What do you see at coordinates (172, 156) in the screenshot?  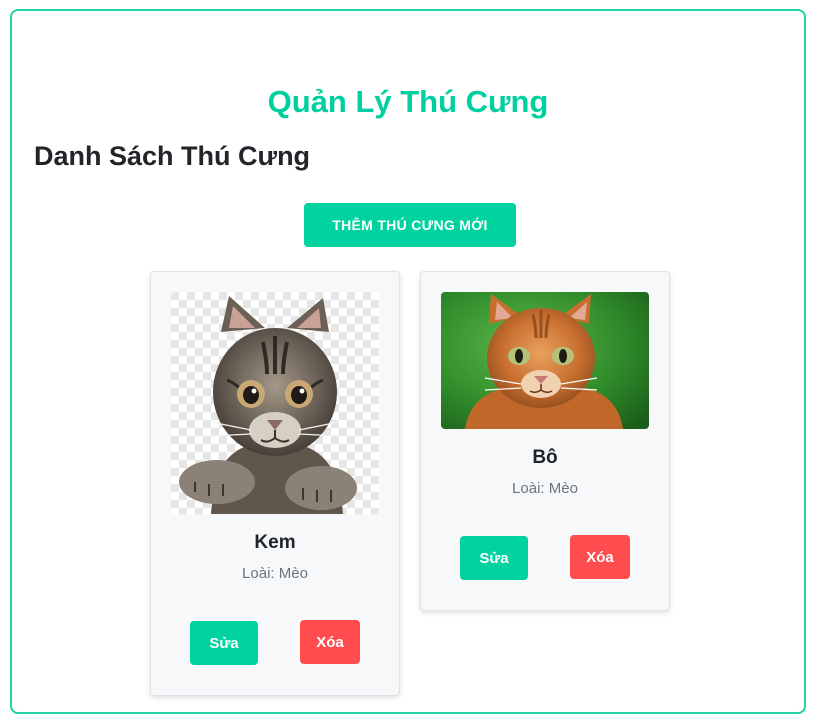 I see `pet-list-heading: Danh Sách Thú Cưng` at bounding box center [172, 156].